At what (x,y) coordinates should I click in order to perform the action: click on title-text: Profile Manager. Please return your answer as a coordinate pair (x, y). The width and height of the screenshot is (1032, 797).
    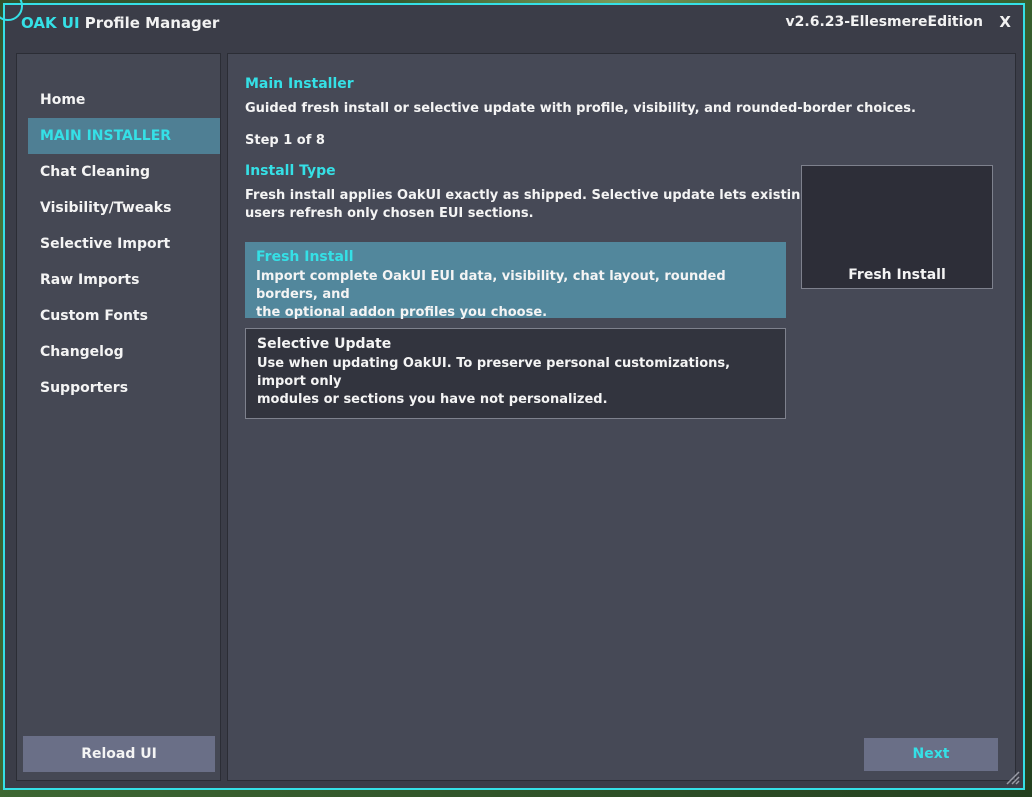
    Looking at the image, I should click on (149, 23).